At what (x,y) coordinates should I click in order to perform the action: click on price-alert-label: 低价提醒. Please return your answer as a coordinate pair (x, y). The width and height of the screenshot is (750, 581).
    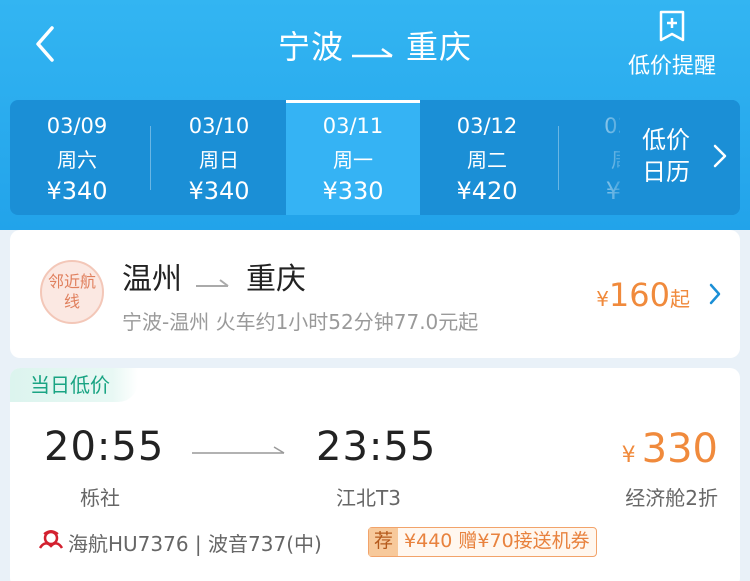
    Looking at the image, I should click on (671, 66).